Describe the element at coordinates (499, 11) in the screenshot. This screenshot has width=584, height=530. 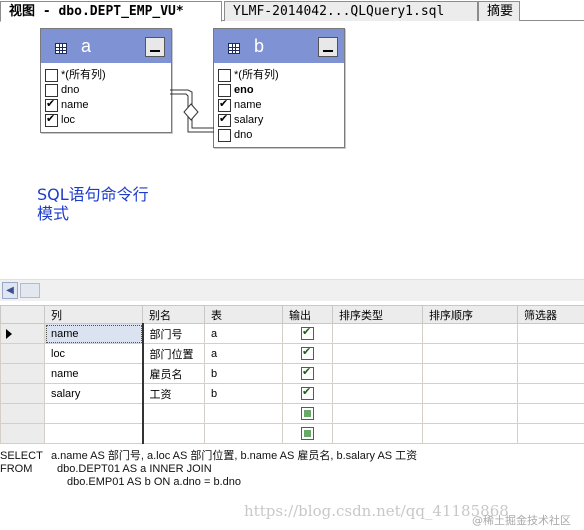
I see `tab-summary: 摘要` at that location.